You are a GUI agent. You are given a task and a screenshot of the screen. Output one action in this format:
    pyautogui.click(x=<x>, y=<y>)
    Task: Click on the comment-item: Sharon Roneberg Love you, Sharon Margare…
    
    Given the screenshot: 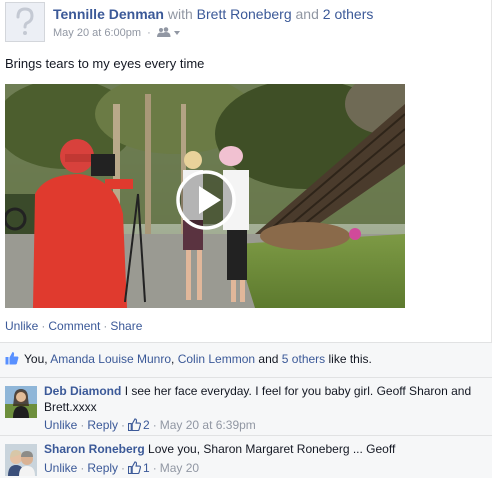 What is the action you would take?
    pyautogui.click(x=246, y=456)
    